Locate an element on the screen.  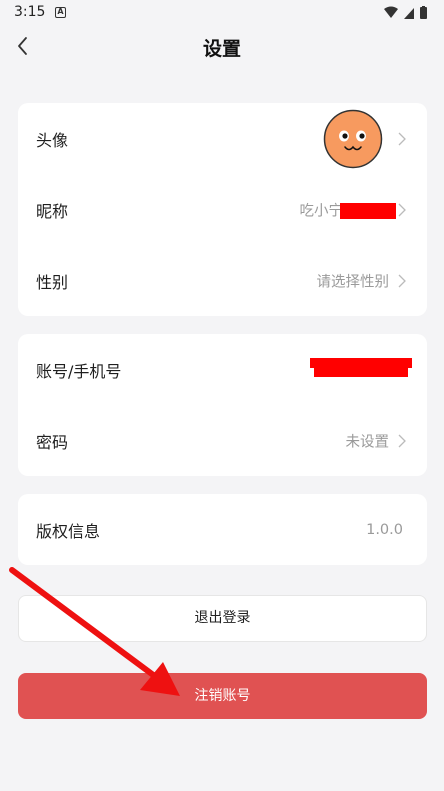
password-value: 未设置 is located at coordinates (367, 442).